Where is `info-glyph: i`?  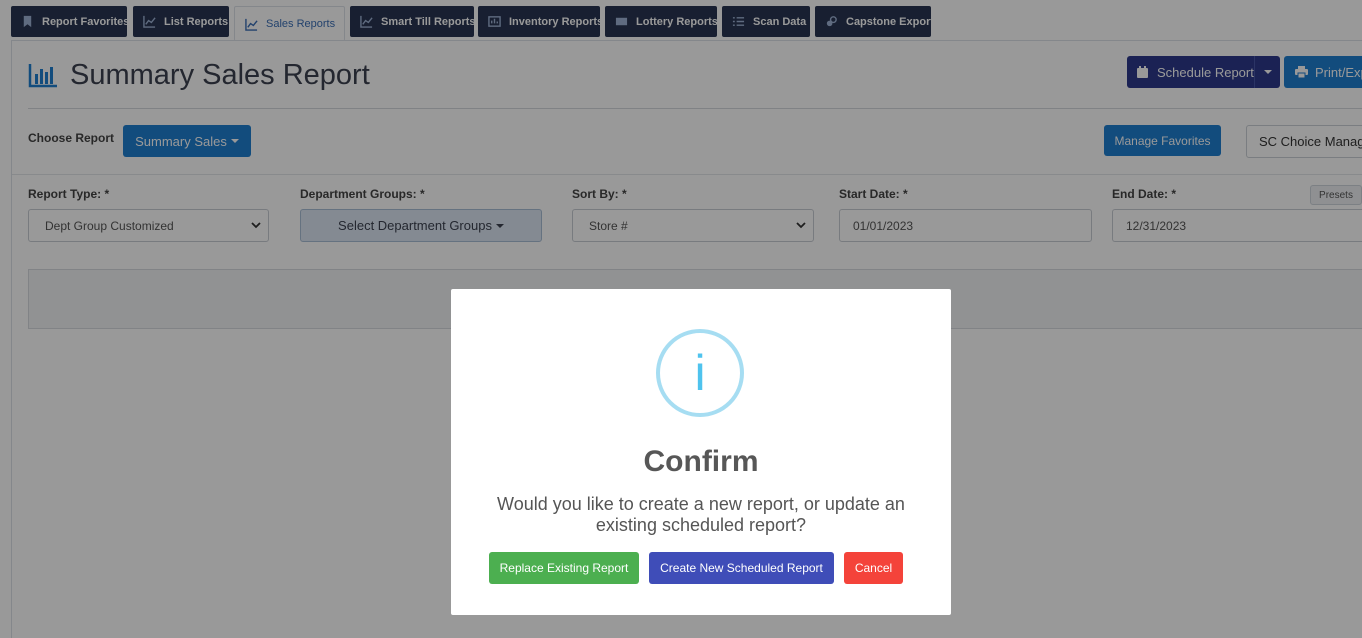 info-glyph: i is located at coordinates (700, 373).